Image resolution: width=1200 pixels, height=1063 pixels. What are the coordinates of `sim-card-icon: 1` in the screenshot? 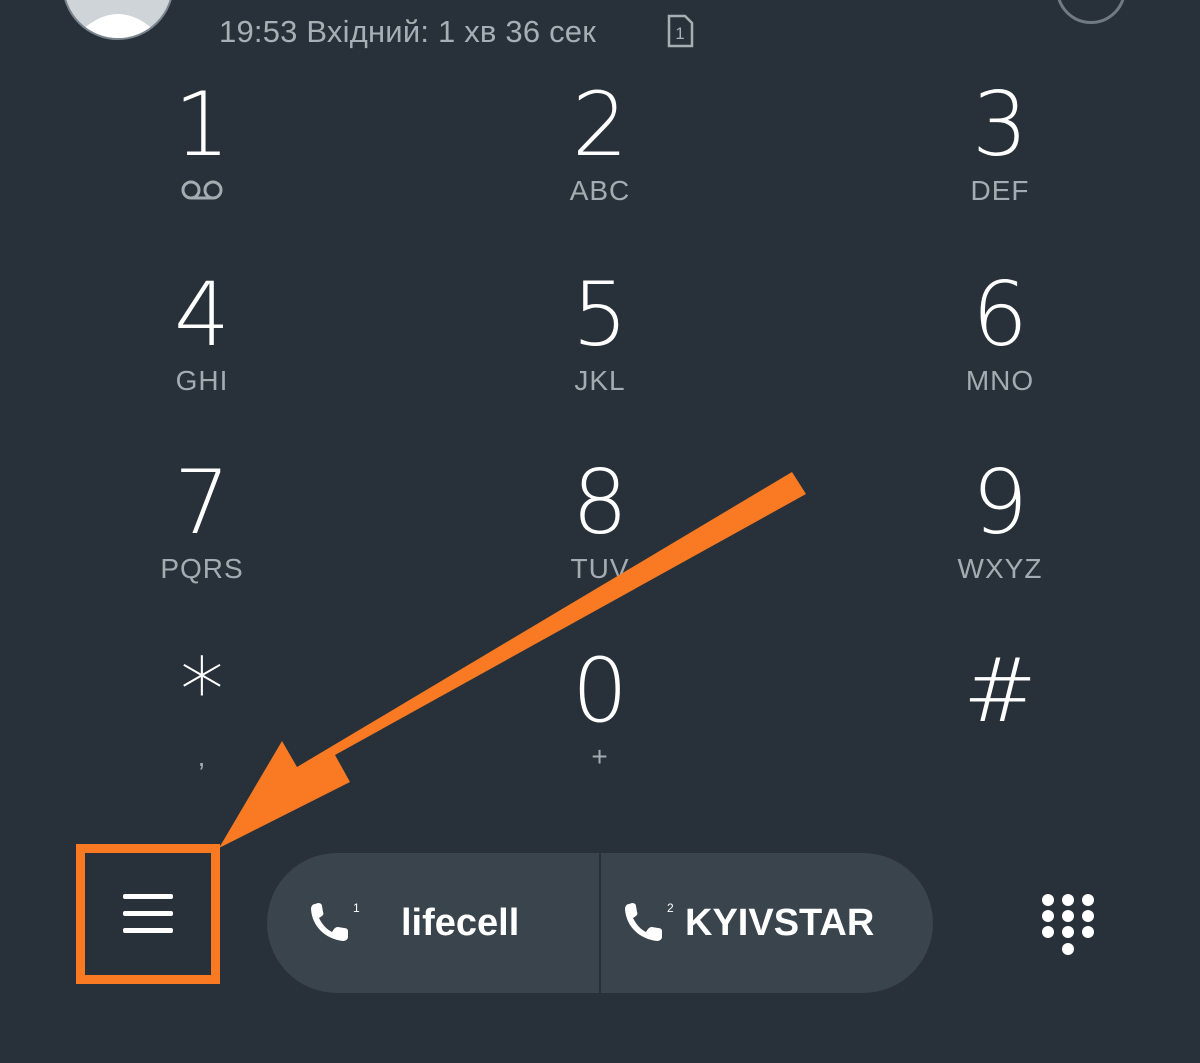 It's located at (680, 31).